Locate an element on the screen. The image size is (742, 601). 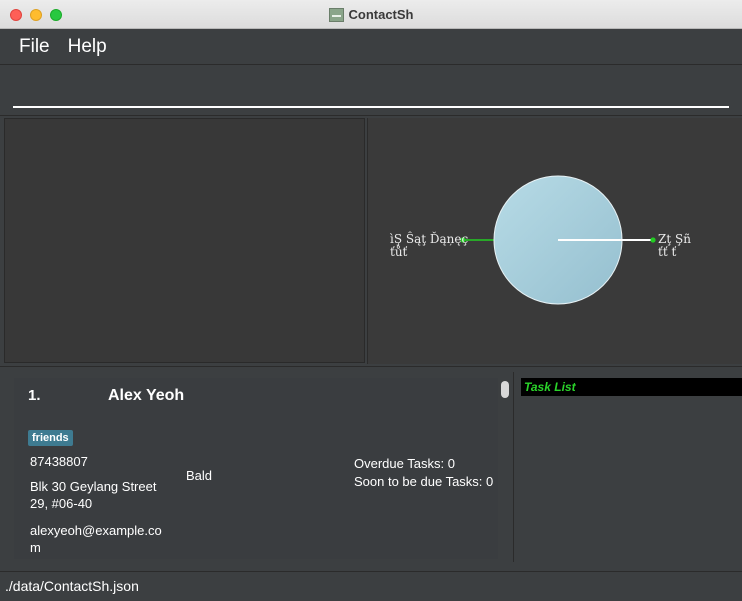
graph-left-node-label-line2: ťůť is located at coordinates (399, 252).